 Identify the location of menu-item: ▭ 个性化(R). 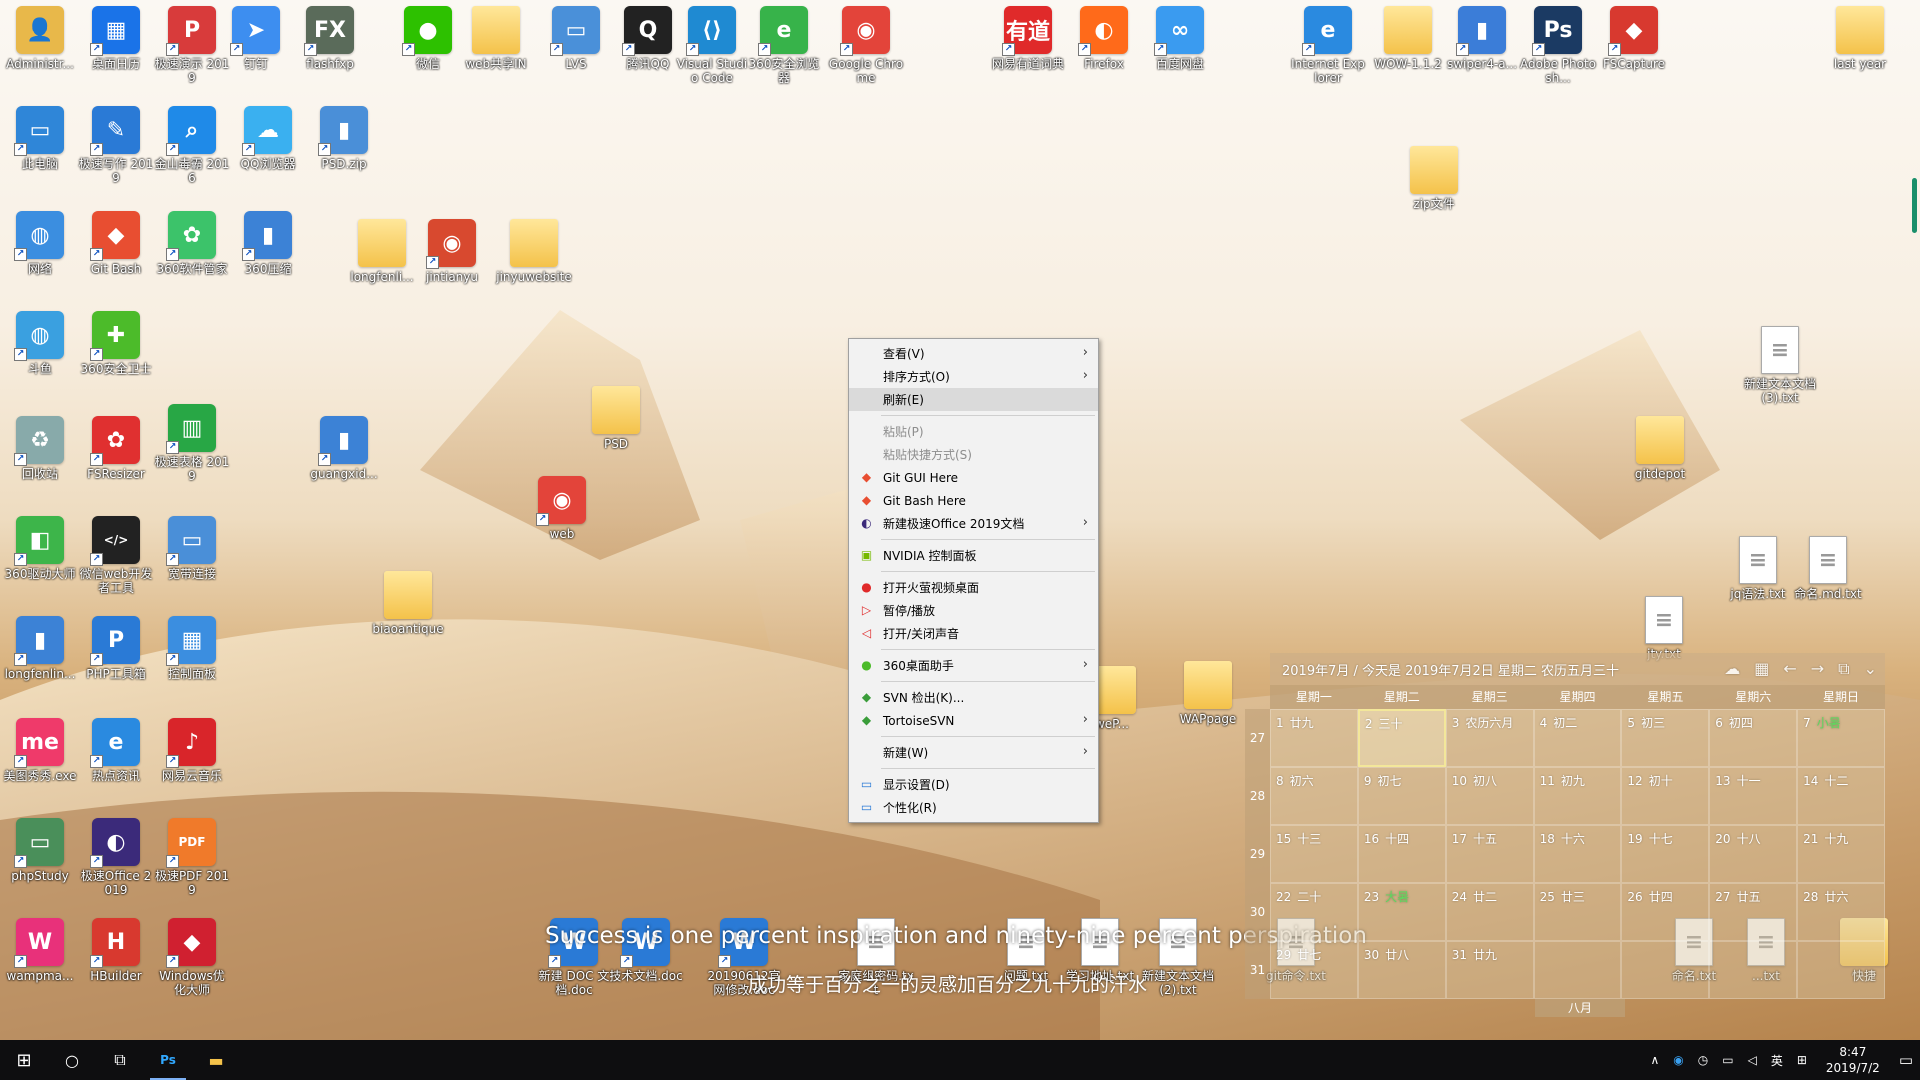
(973, 807).